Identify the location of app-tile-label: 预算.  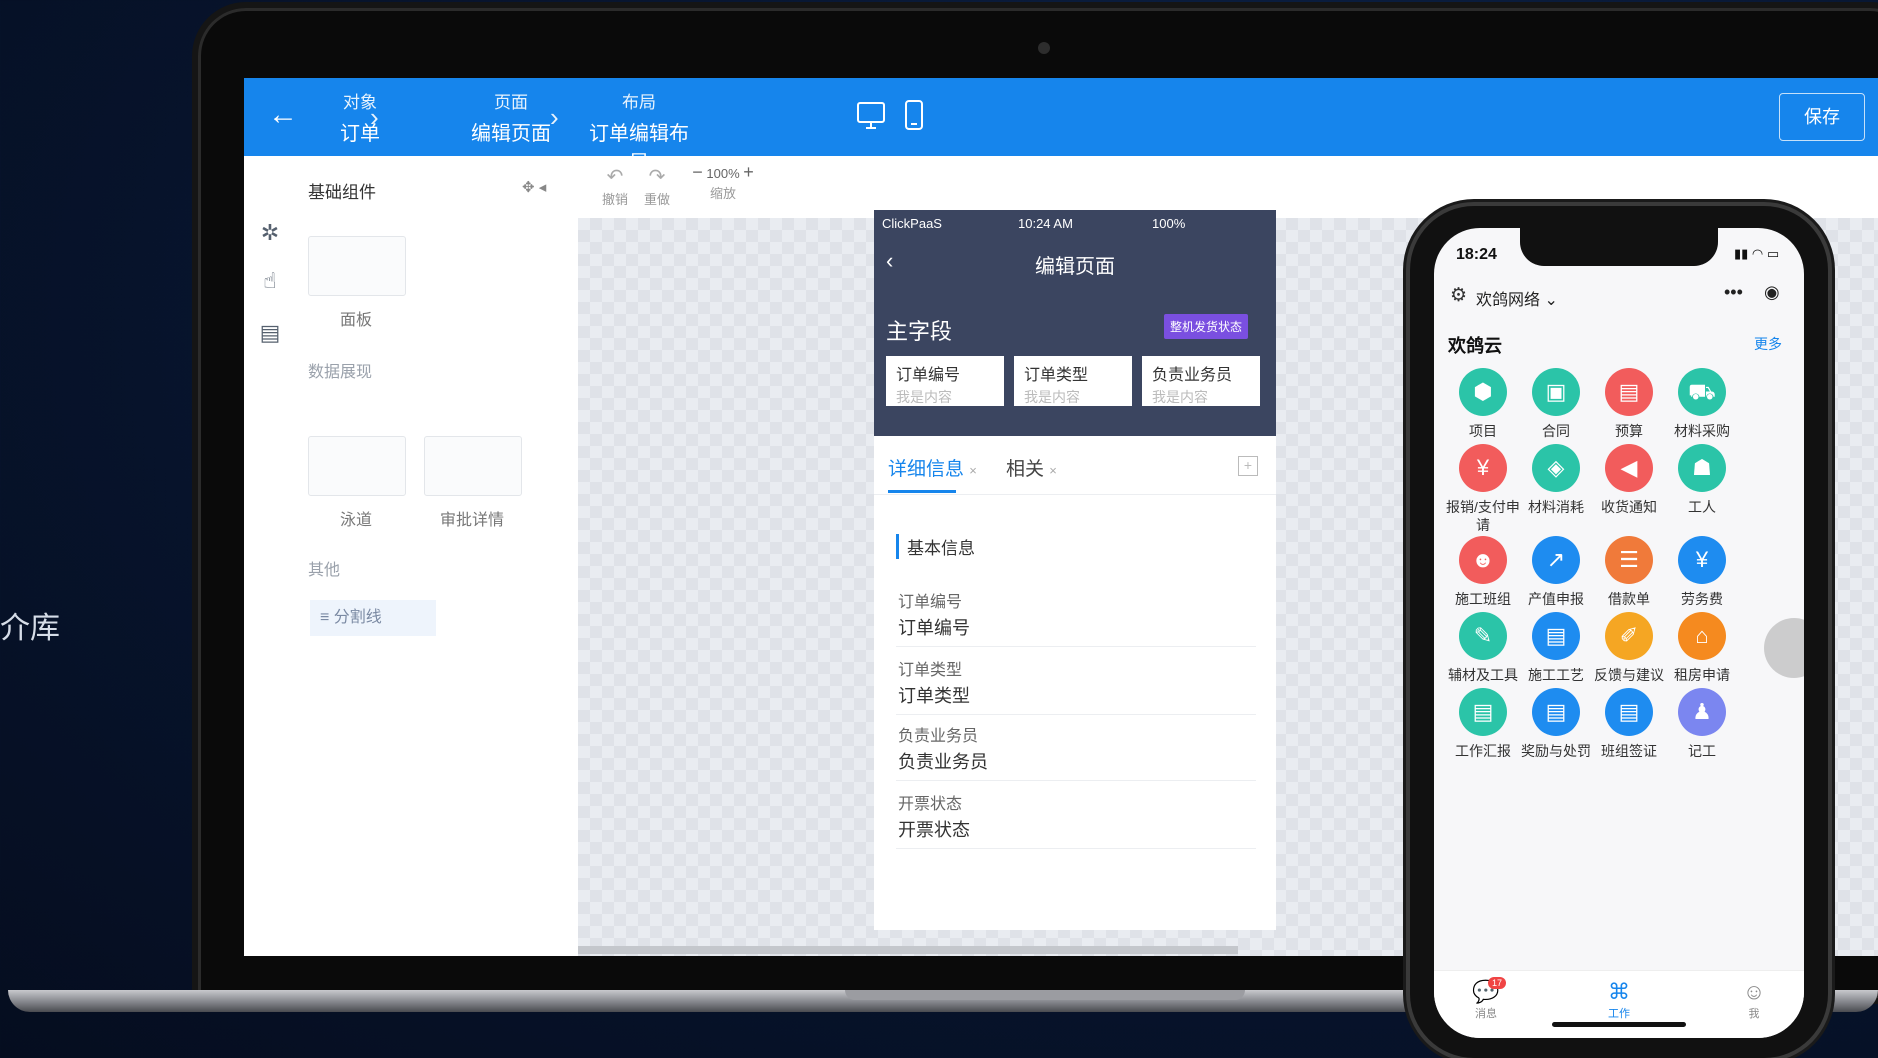
(1629, 431).